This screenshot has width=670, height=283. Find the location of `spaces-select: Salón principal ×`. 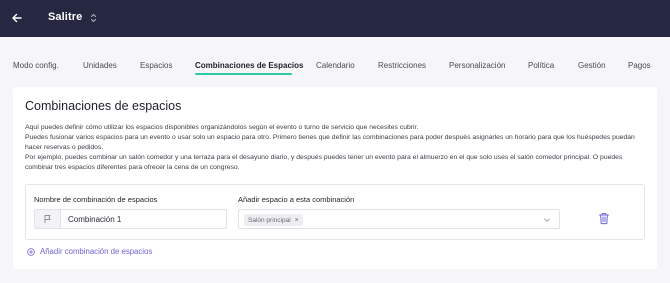

spaces-select: Salón principal × is located at coordinates (399, 219).